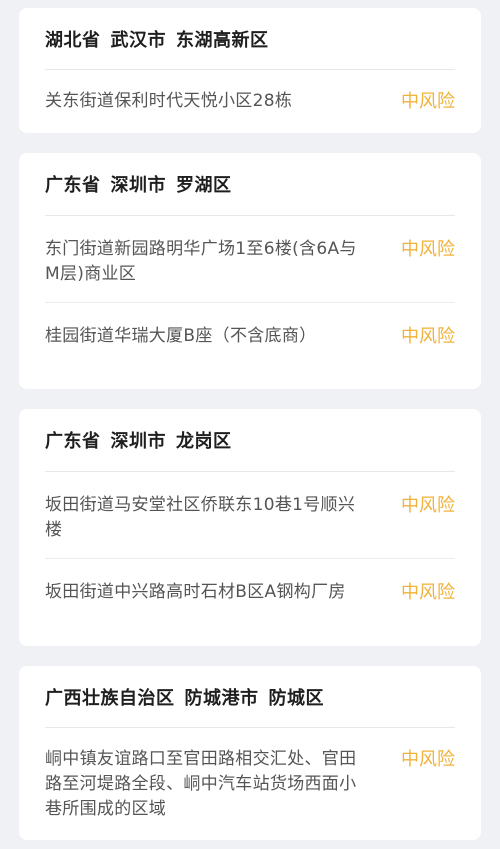  I want to click on region-province: 广西壮族自治区, so click(110, 698).